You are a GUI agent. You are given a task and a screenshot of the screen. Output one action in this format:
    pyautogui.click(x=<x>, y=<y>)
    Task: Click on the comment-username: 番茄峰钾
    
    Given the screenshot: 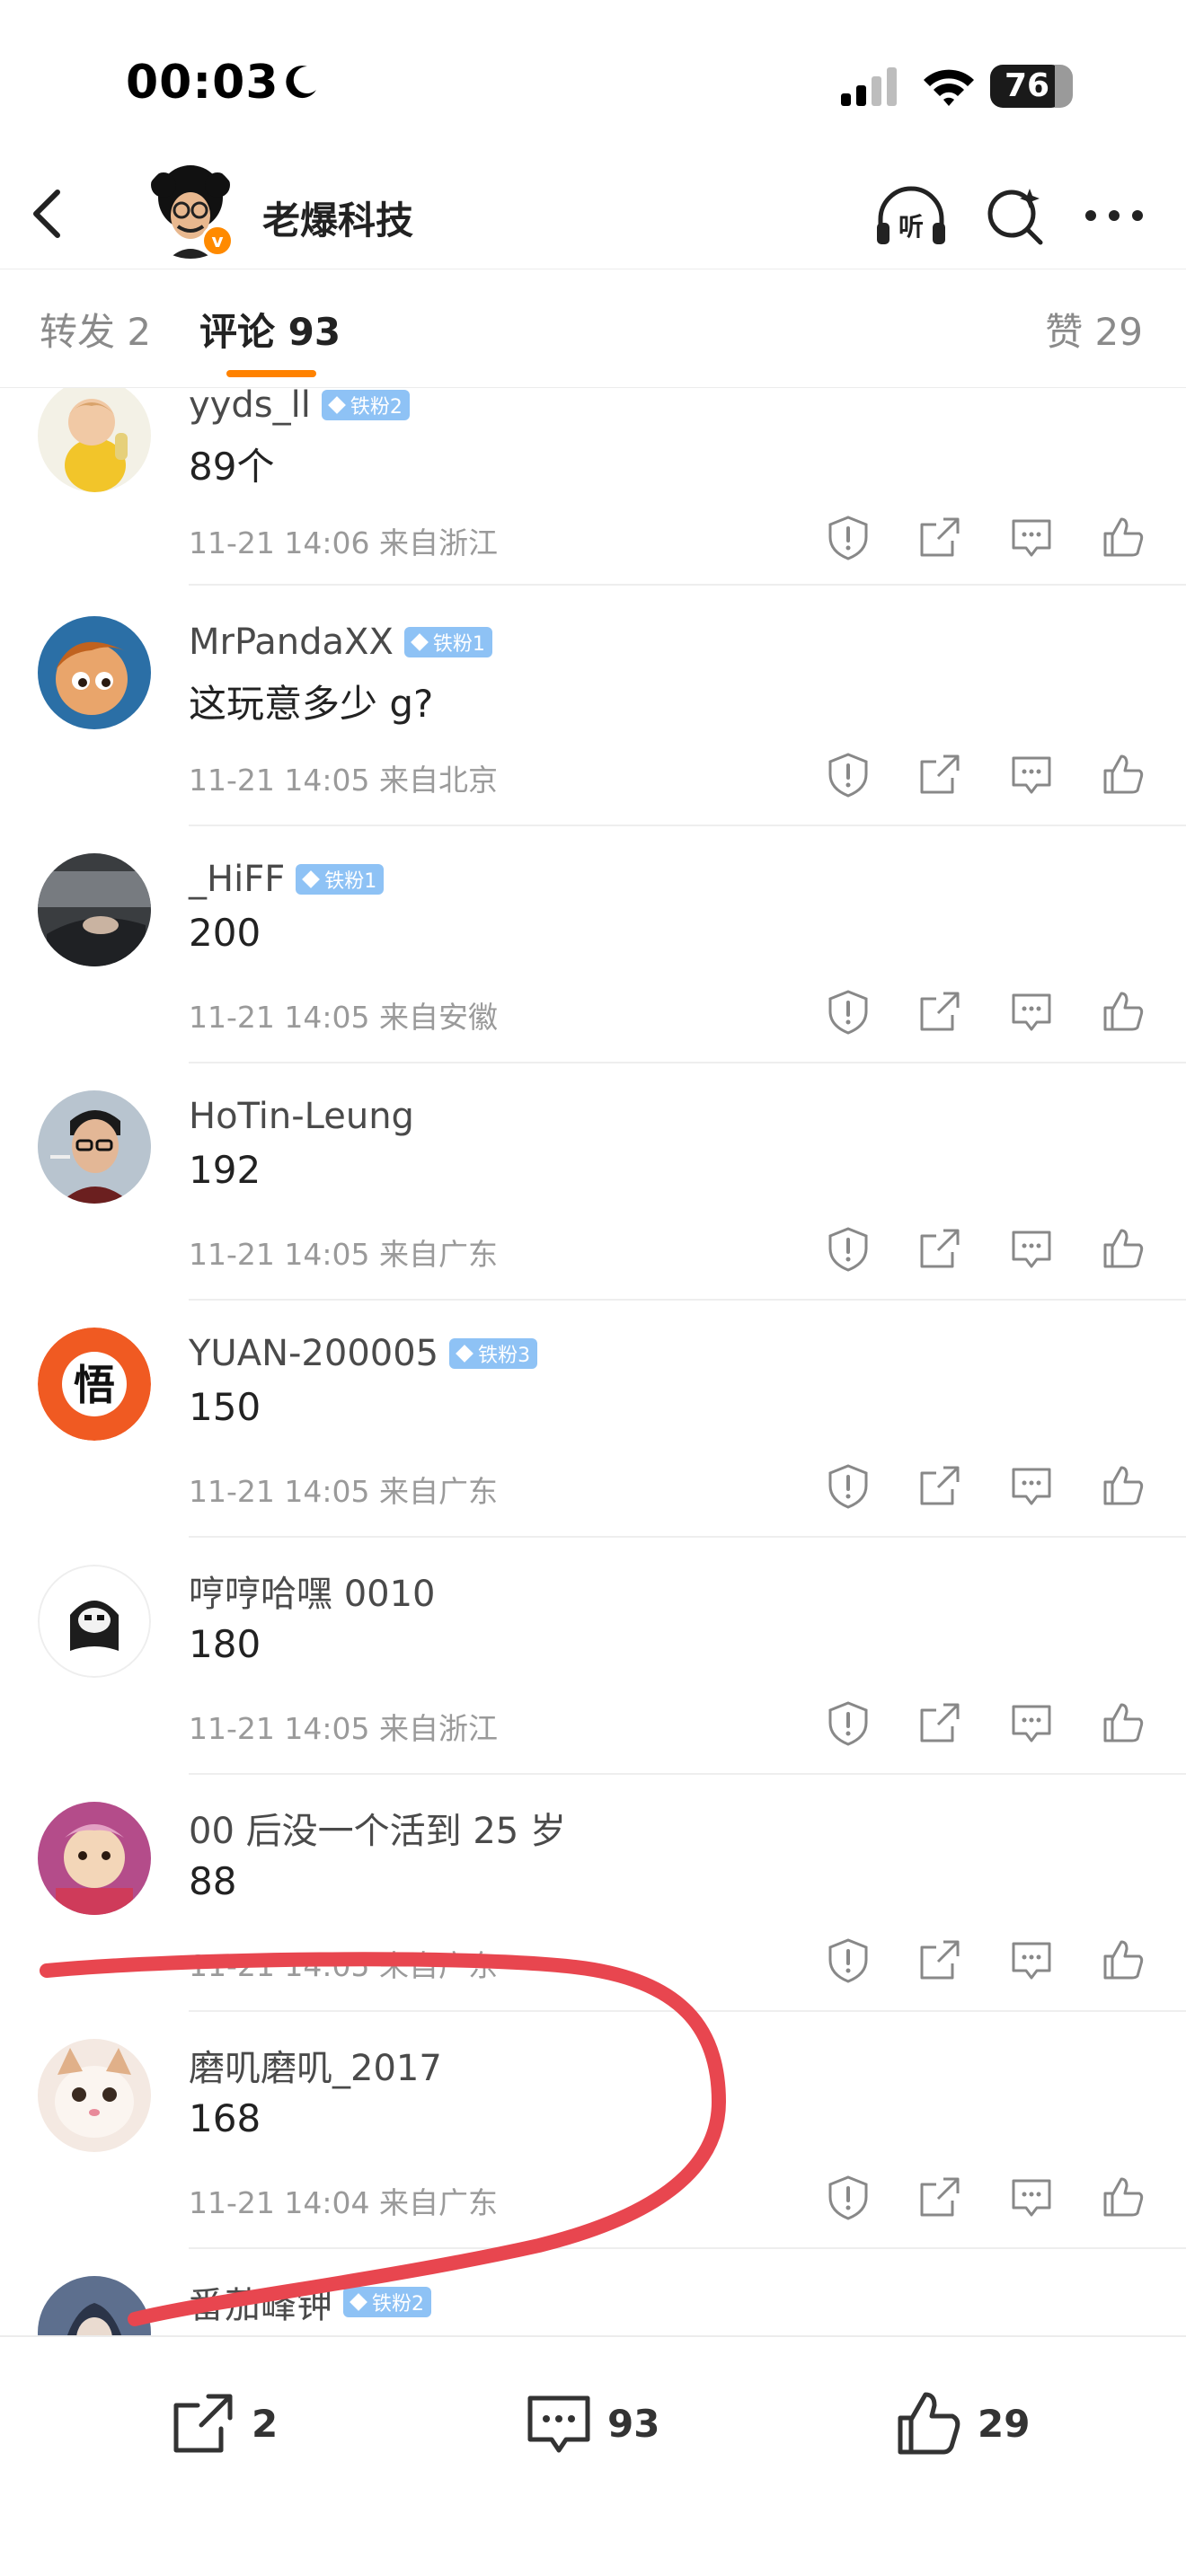 What is the action you would take?
    pyautogui.click(x=260, y=2302)
    